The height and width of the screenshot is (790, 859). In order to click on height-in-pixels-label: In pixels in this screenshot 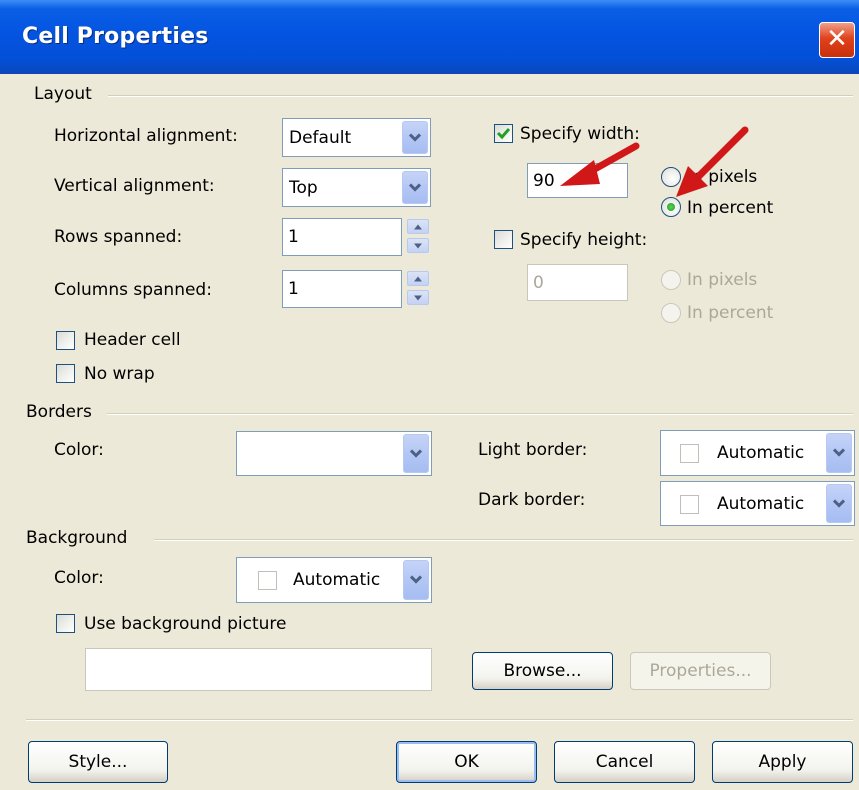, I will do `click(722, 280)`.